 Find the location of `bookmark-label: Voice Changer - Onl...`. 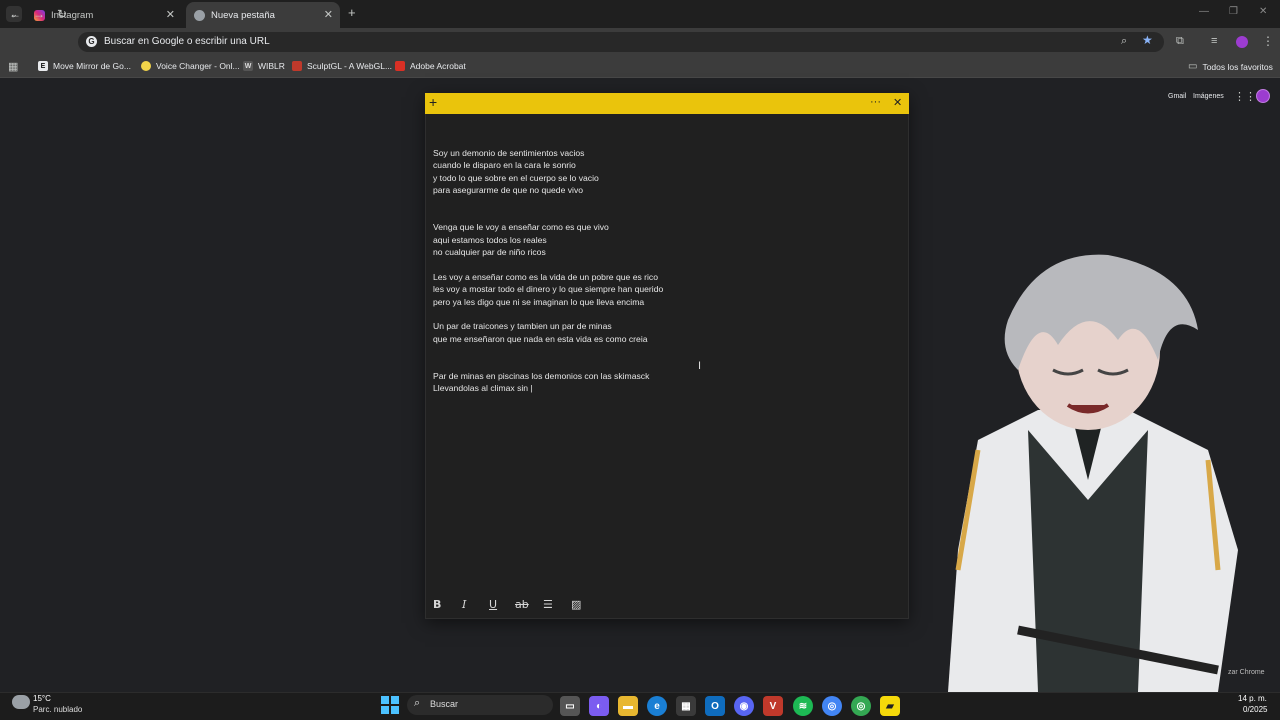

bookmark-label: Voice Changer - Onl... is located at coordinates (198, 66).